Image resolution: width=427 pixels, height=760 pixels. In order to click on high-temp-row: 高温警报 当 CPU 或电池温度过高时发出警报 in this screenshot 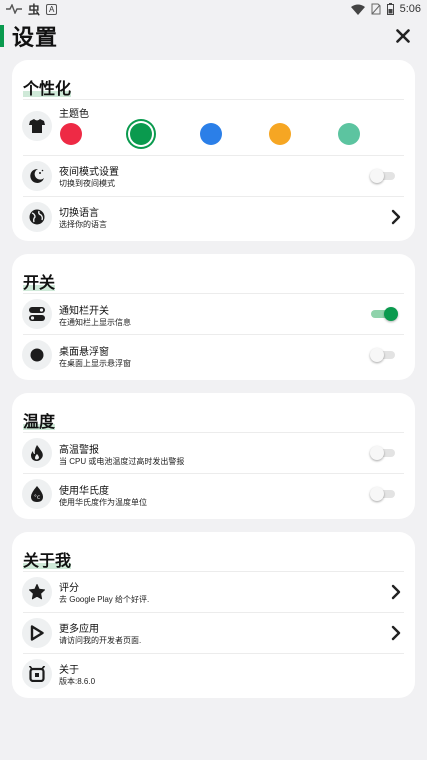, I will do `click(213, 453)`.